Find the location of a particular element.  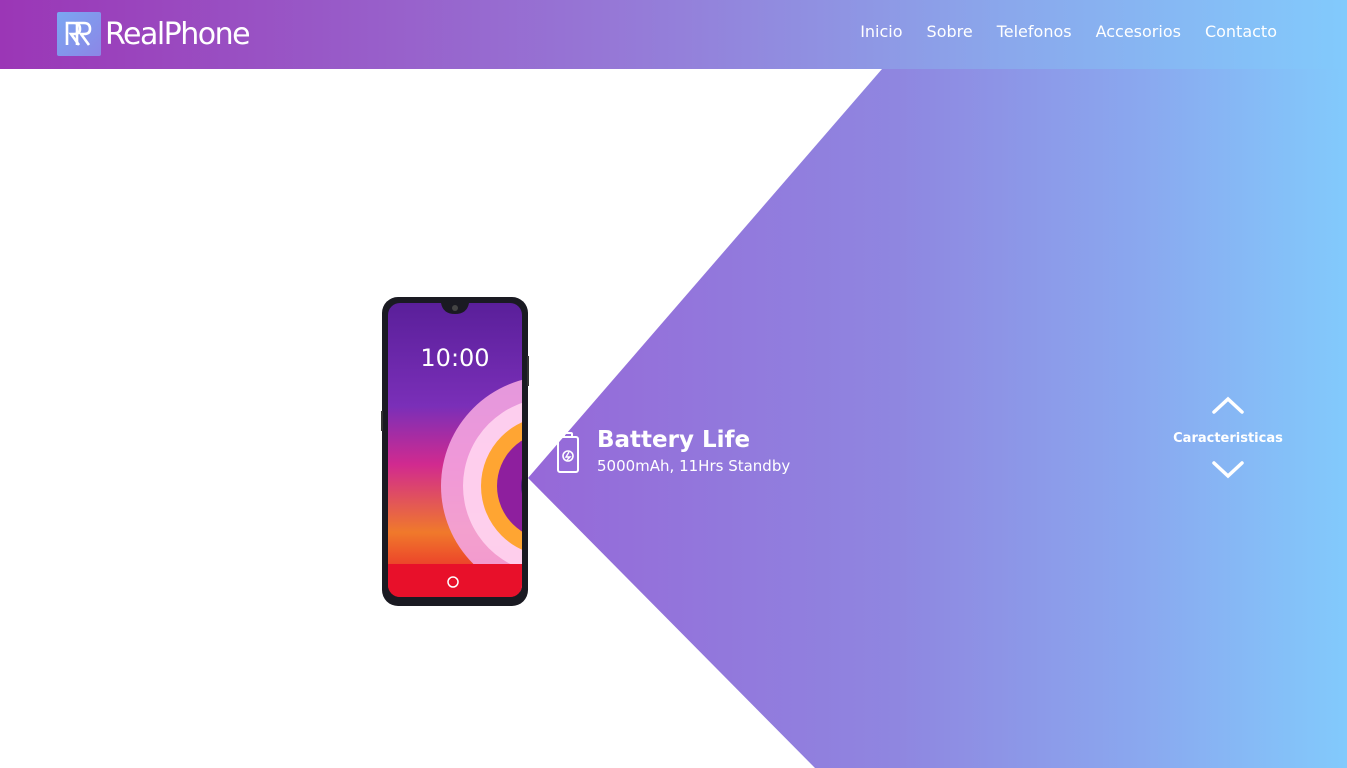

logo: RealPhone is located at coordinates (154, 34).